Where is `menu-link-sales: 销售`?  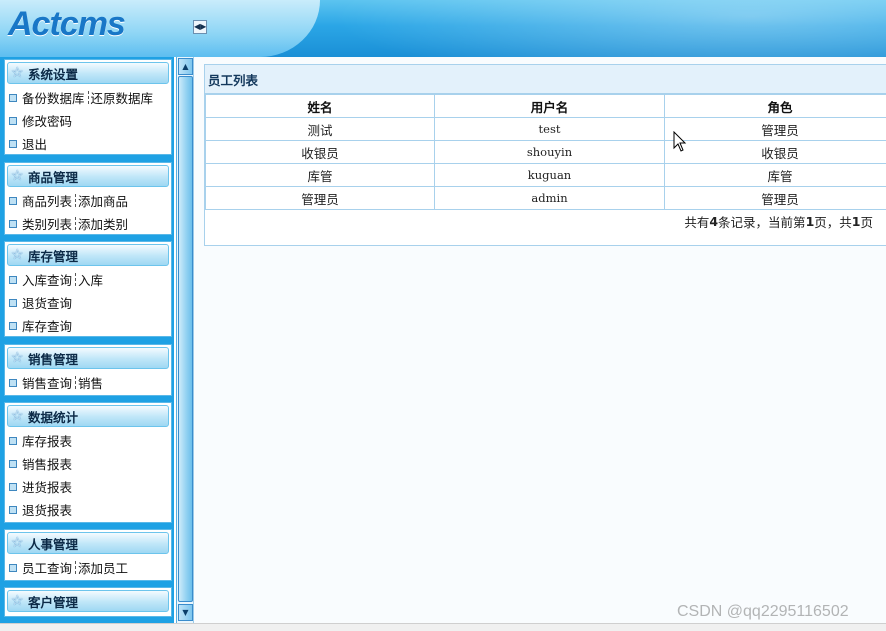 menu-link-sales: 销售 is located at coordinates (90, 382).